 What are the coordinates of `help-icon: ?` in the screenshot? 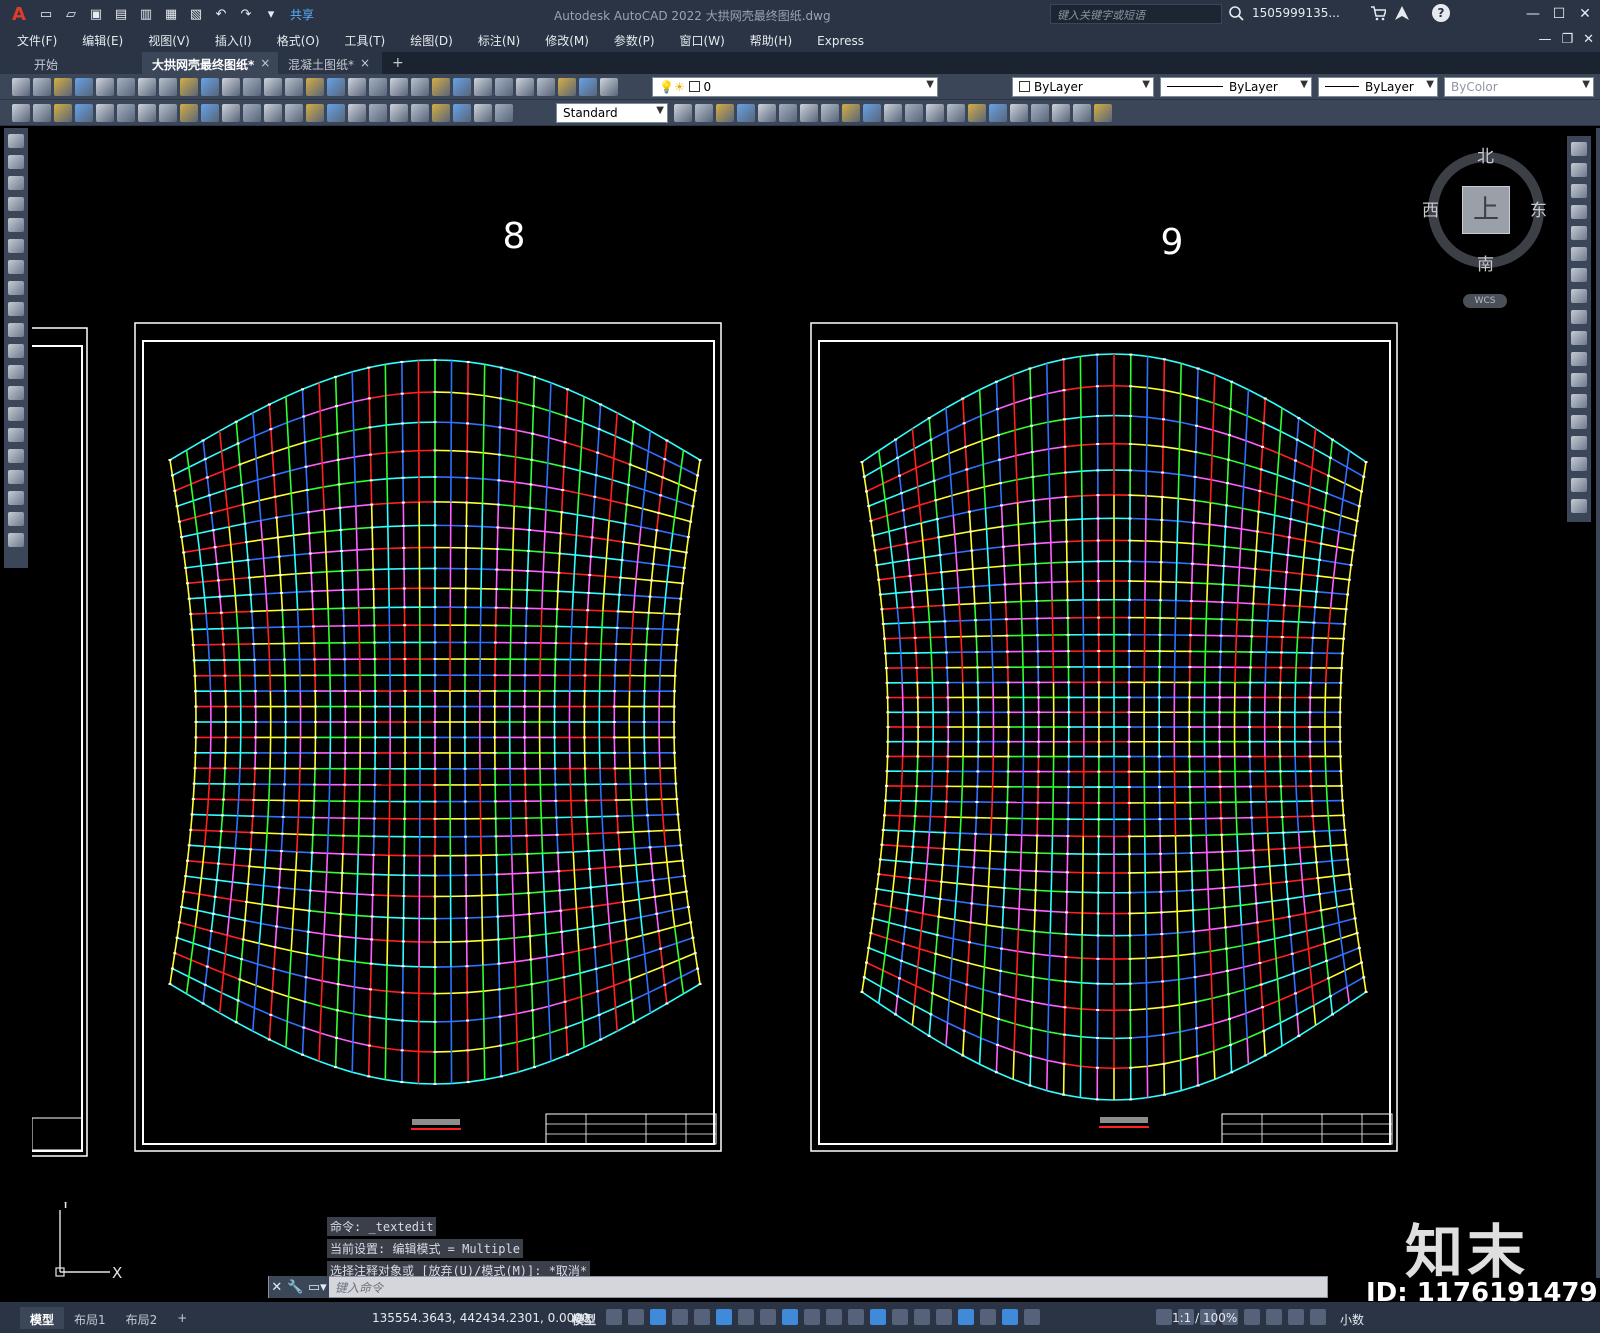 It's located at (1441, 13).